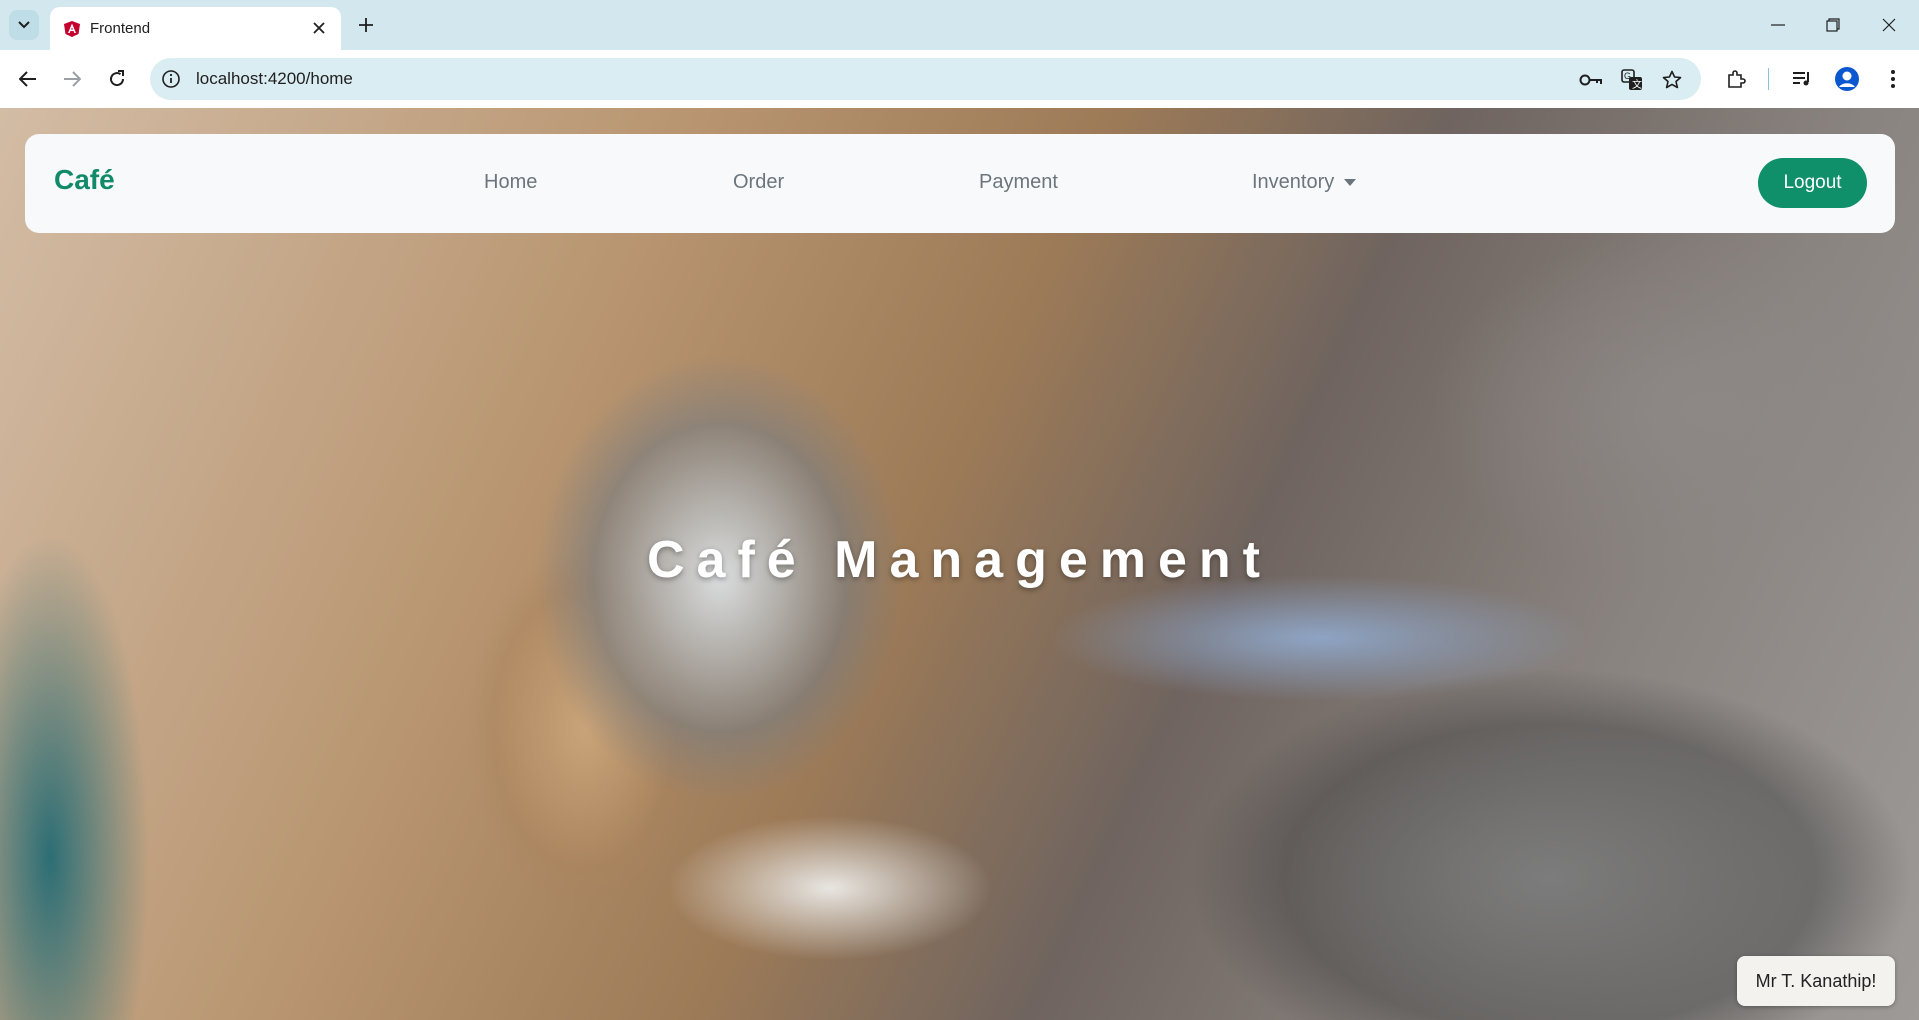 This screenshot has height=1020, width=1919. I want to click on restore-icon, so click(1833, 25).